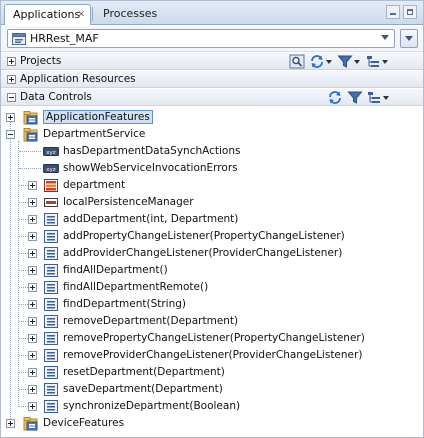 The width and height of the screenshot is (424, 438). I want to click on tree-item: localPersistenceManager, so click(211, 202).